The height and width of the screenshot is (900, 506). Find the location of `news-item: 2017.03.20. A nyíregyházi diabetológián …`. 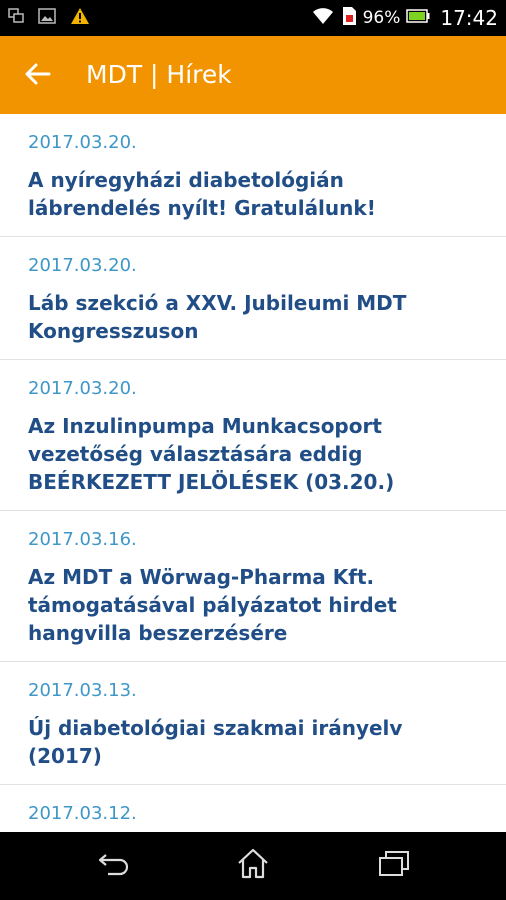

news-item: 2017.03.20. A nyíregyházi diabetológián … is located at coordinates (253, 175).